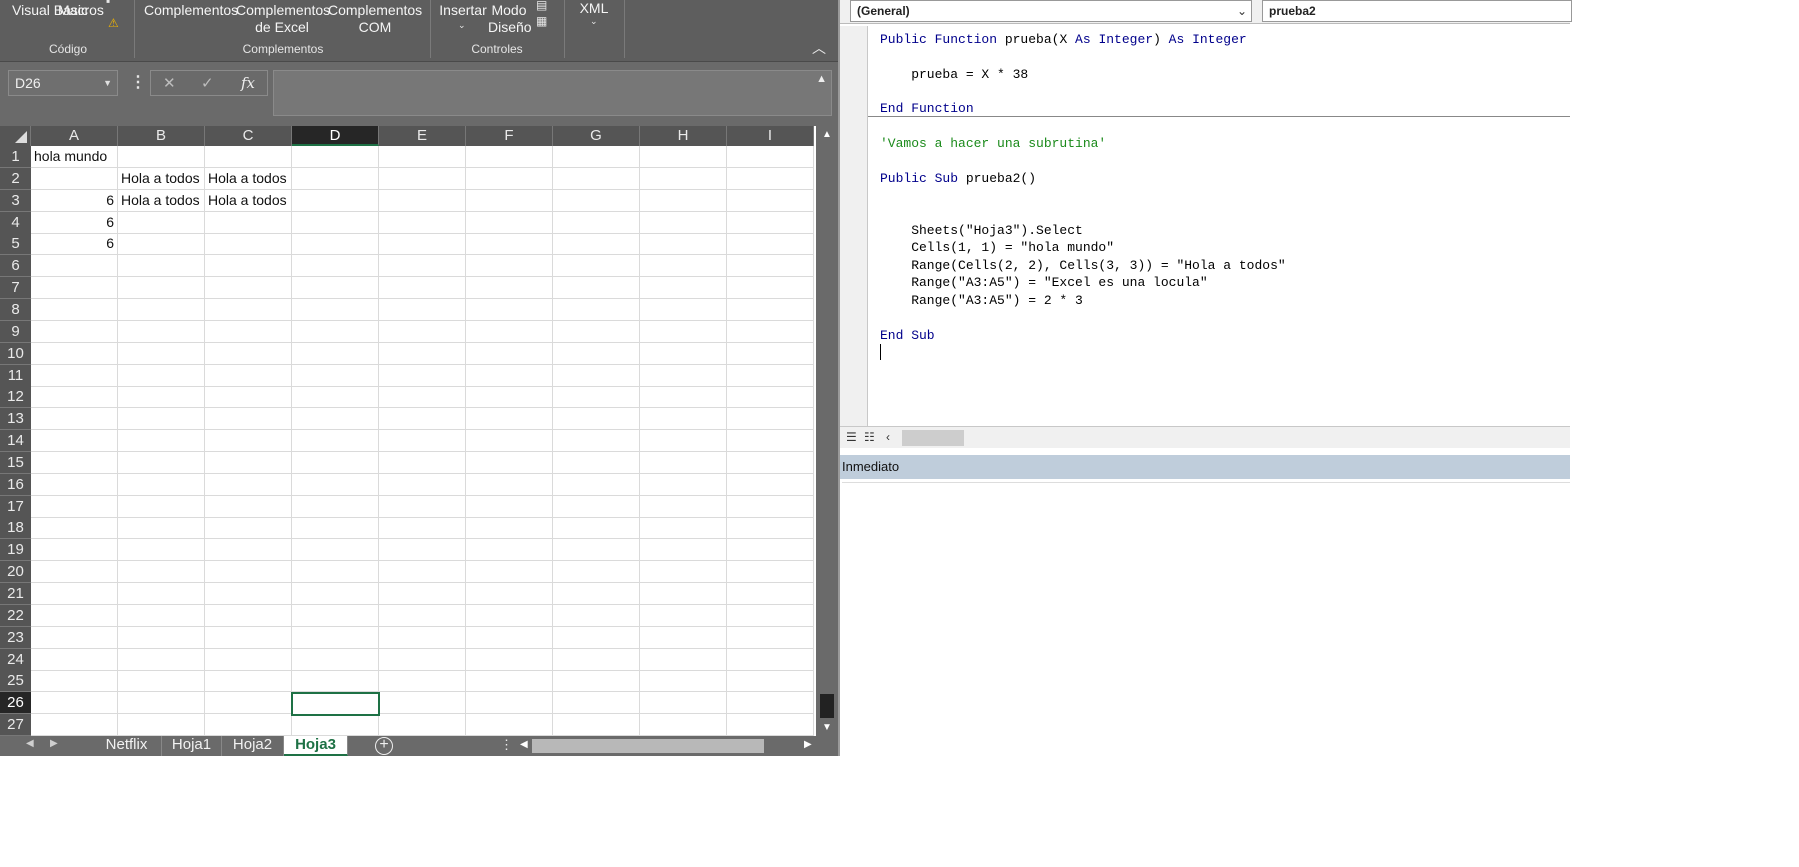  Describe the element at coordinates (422, 222) in the screenshot. I see `cell-e4` at that location.